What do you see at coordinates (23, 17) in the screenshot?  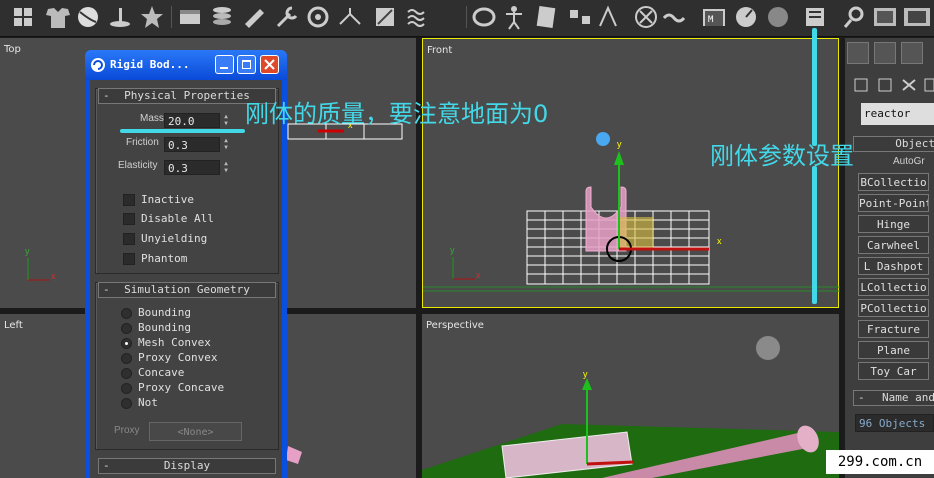 I see `create-icon` at bounding box center [23, 17].